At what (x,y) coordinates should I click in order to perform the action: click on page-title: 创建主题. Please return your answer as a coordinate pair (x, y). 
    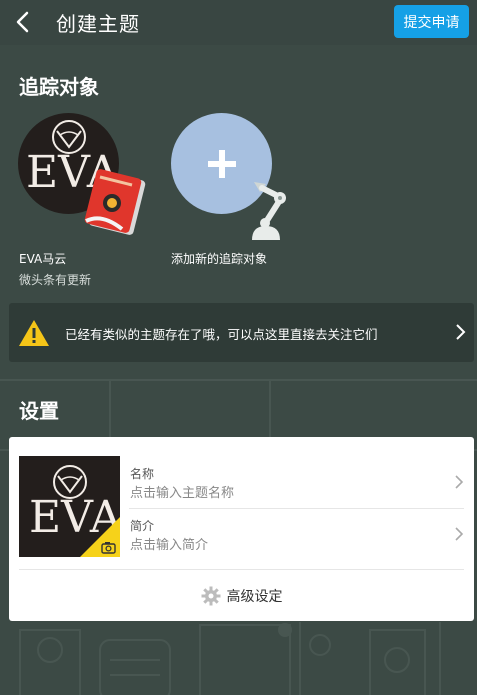
    Looking at the image, I should click on (98, 24).